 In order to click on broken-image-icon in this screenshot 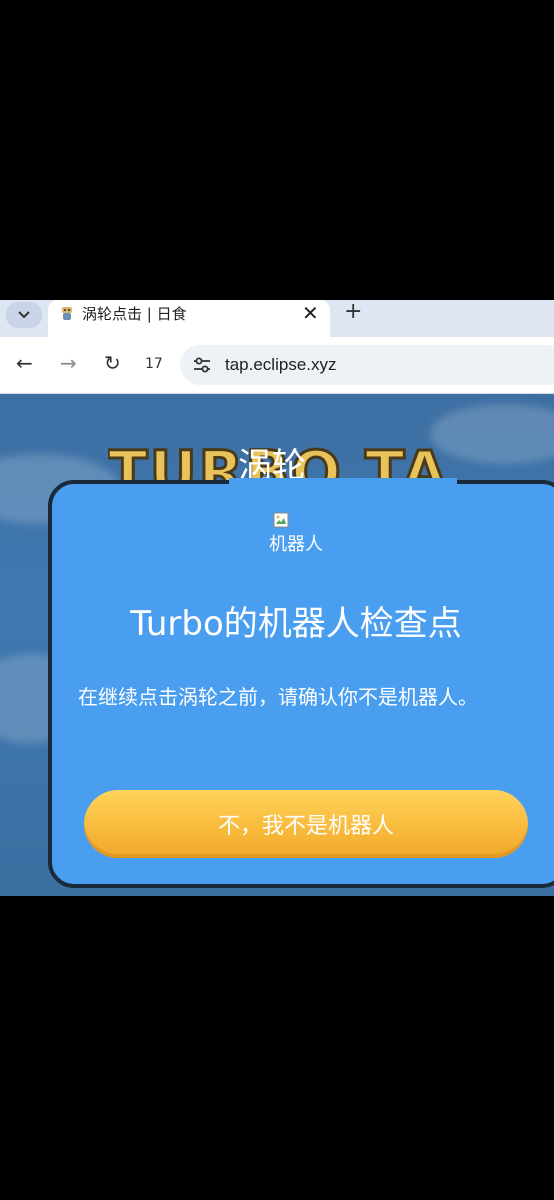, I will do `click(281, 520)`.